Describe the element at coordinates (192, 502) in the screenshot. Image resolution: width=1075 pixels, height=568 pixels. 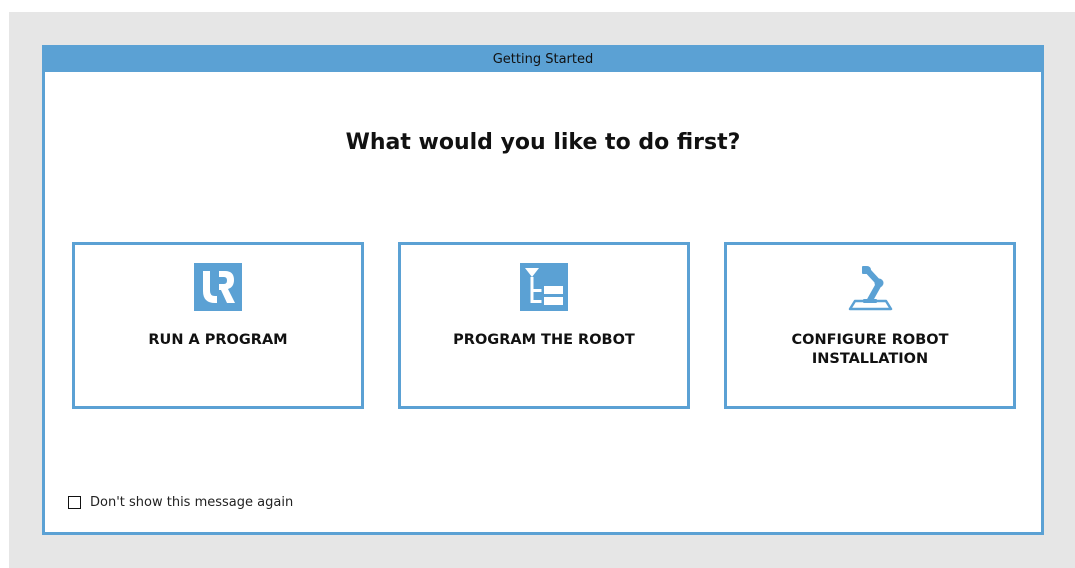
I see `dont-show-label: Don't show this message again` at that location.